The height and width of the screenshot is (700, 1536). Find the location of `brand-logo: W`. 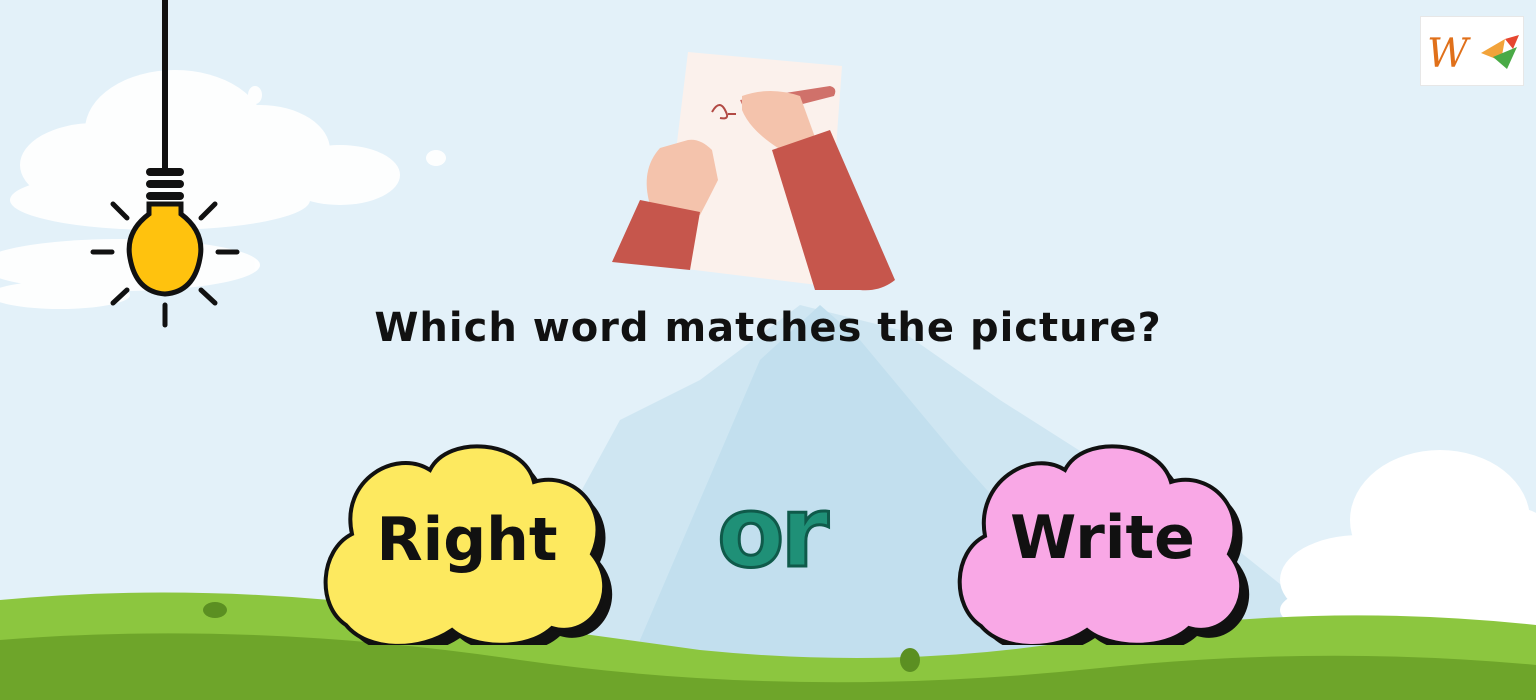

brand-logo: W is located at coordinates (1472, 51).